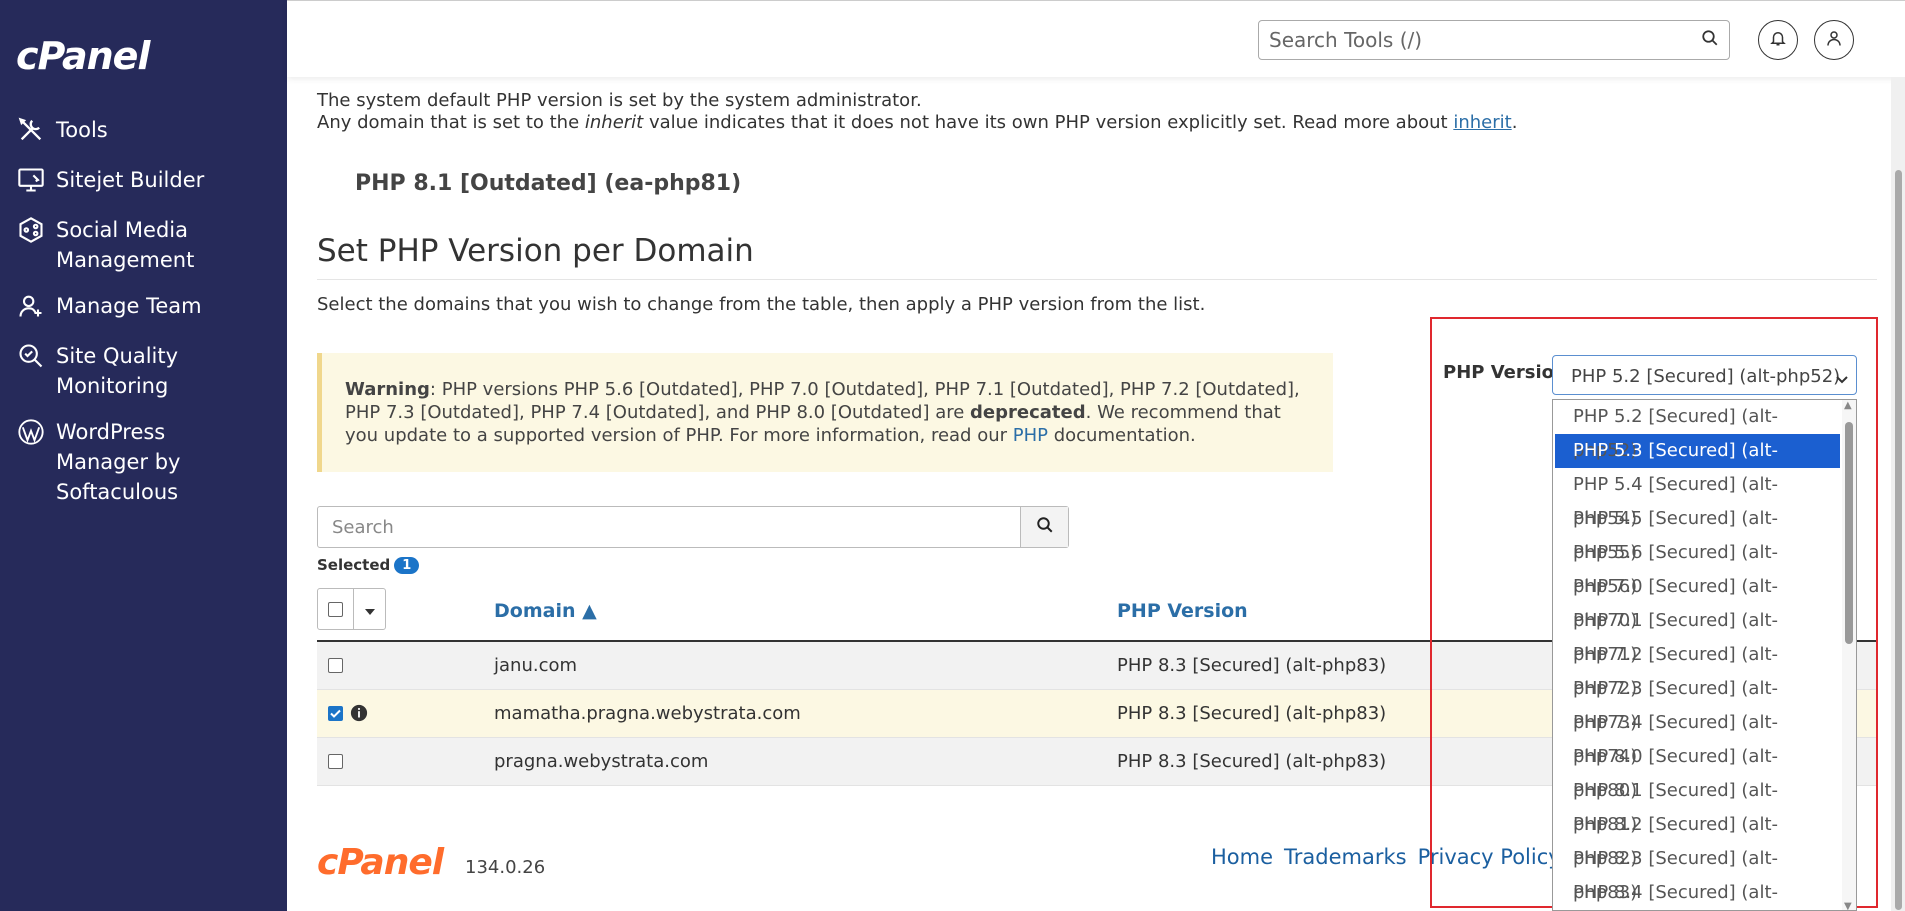 The height and width of the screenshot is (911, 1905). Describe the element at coordinates (359, 715) in the screenshot. I see `info-icon` at that location.